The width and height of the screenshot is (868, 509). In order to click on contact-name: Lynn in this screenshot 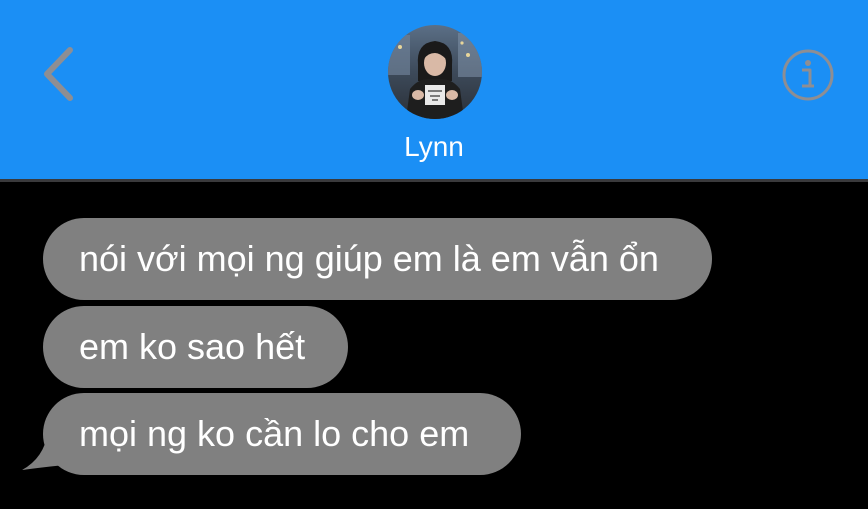, I will do `click(434, 147)`.